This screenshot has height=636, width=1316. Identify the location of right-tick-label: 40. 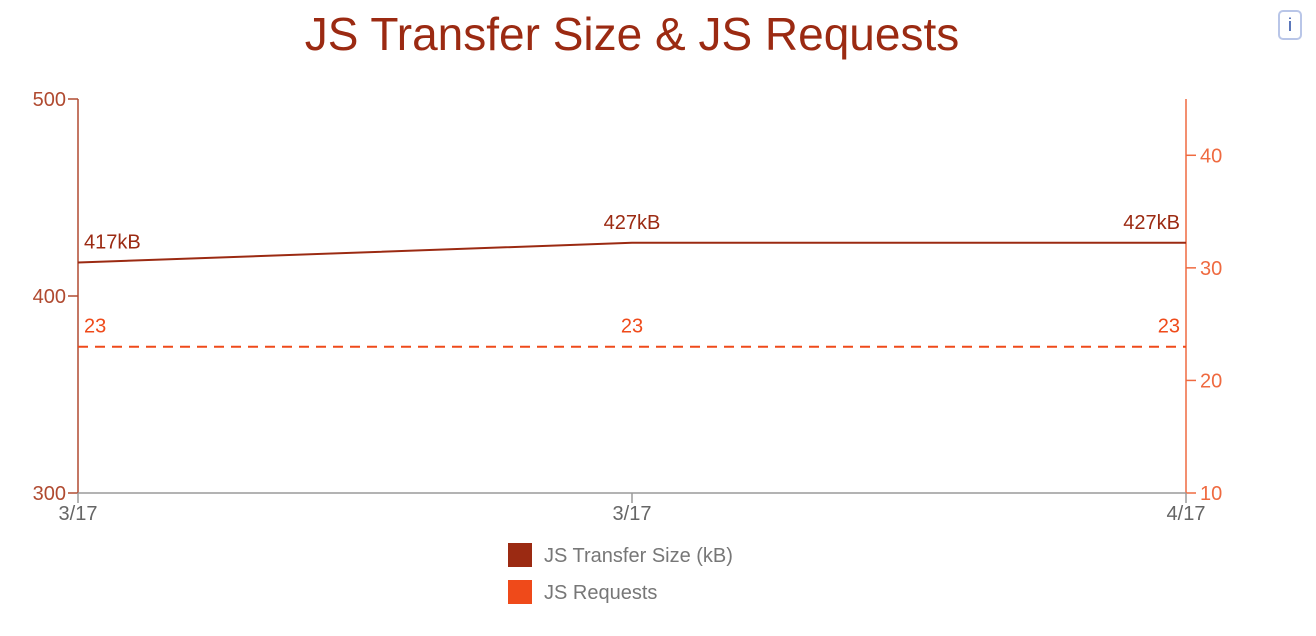
(1211, 156).